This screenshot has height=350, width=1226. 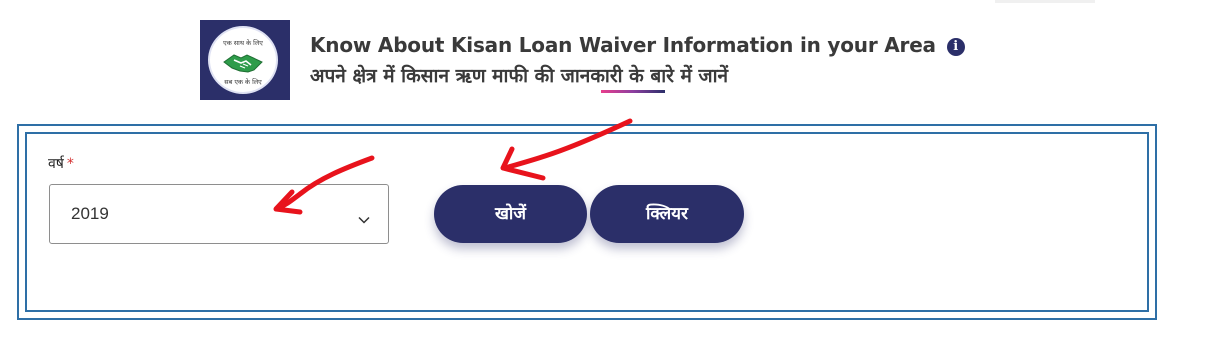 What do you see at coordinates (667, 214) in the screenshot?
I see `clear-button: क्लियर` at bounding box center [667, 214].